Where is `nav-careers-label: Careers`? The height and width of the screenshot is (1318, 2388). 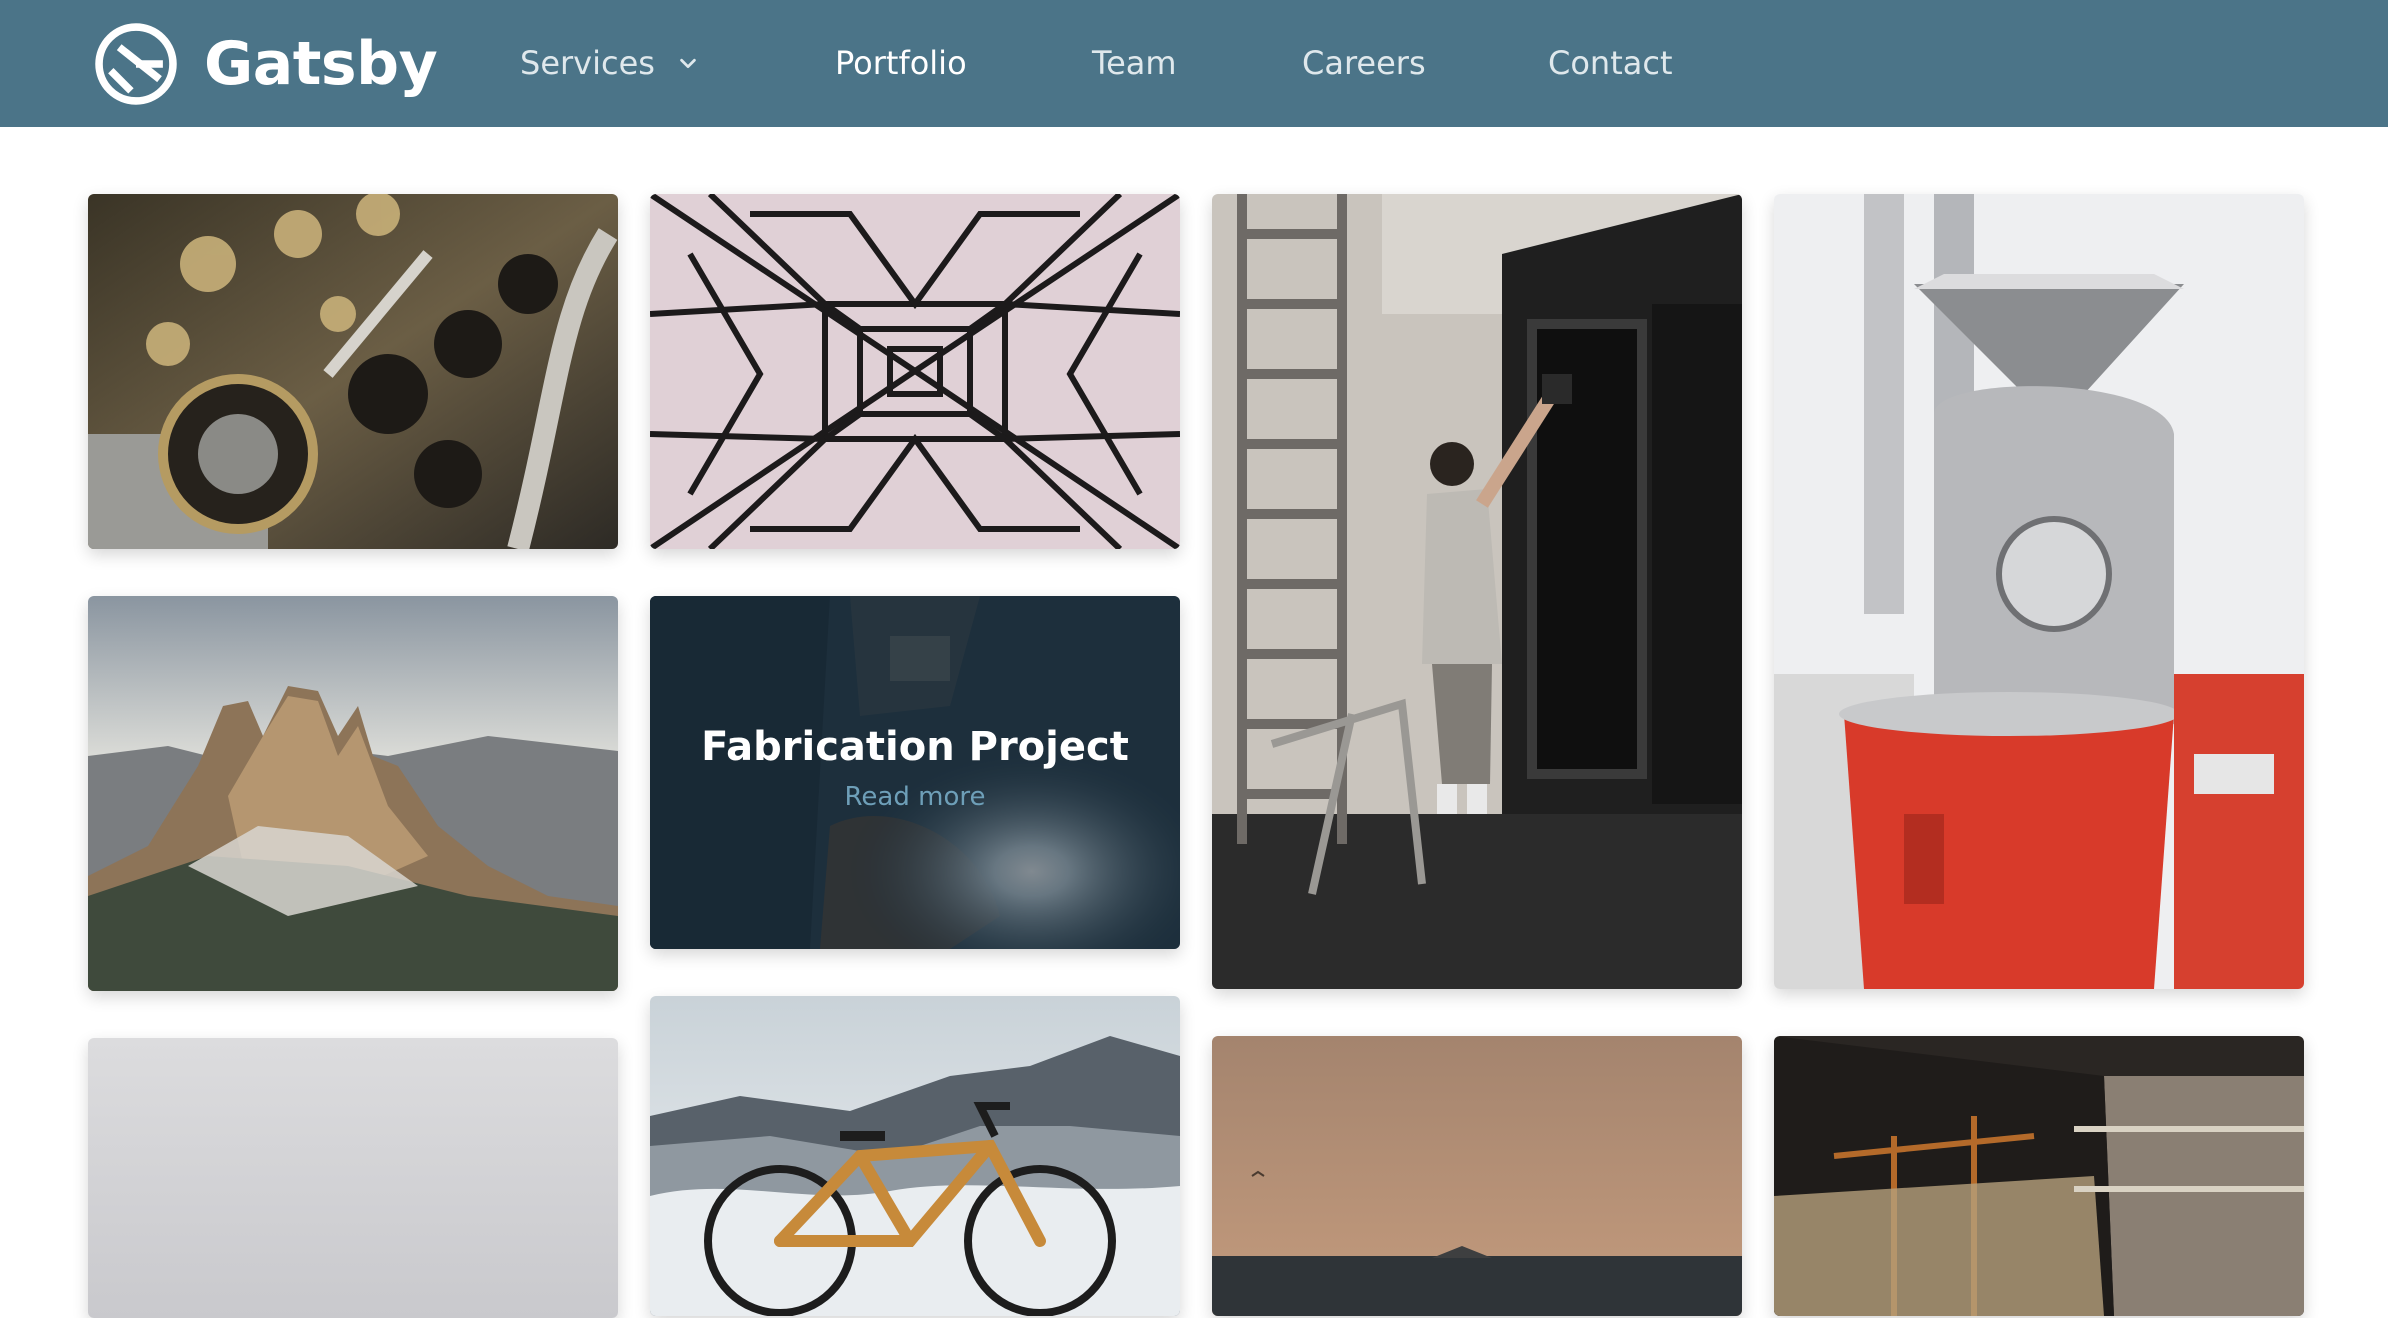
nav-careers-label: Careers is located at coordinates (1364, 63).